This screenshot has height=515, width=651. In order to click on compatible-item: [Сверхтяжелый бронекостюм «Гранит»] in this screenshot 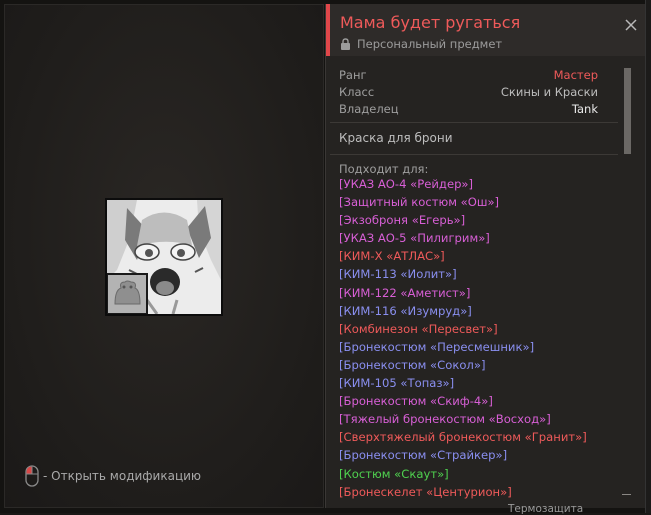, I will do `click(474, 437)`.